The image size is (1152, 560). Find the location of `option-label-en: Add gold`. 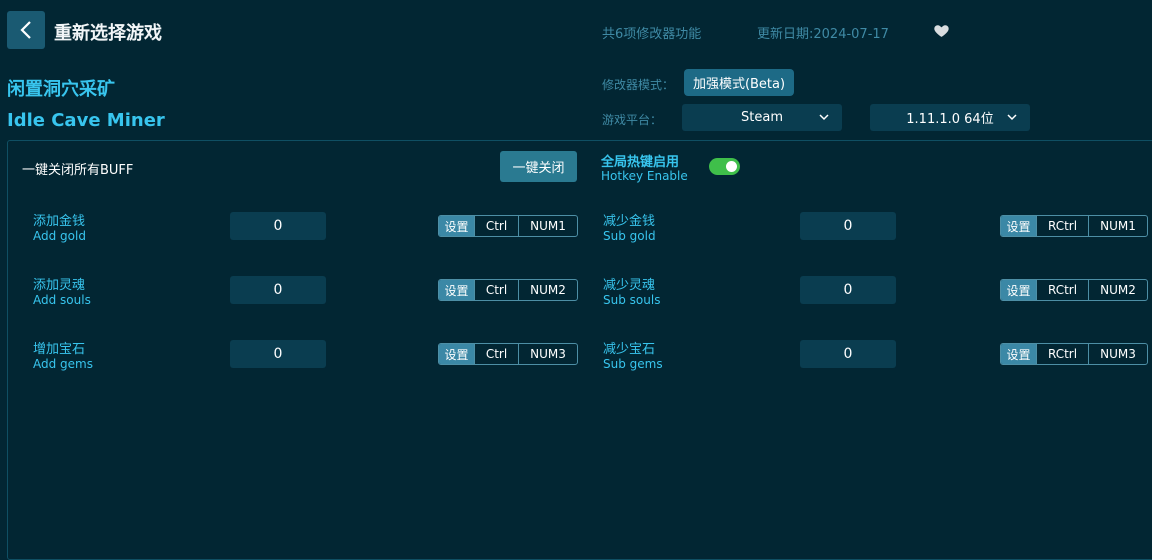

option-label-en: Add gold is located at coordinates (59, 236).